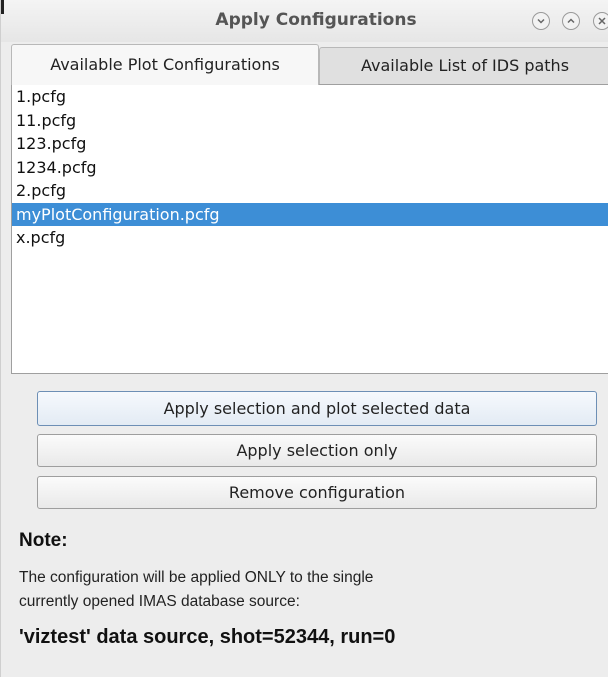 Image resolution: width=608 pixels, height=677 pixels. Describe the element at coordinates (310, 168) in the screenshot. I see `list-item: 1234.pcfg` at that location.